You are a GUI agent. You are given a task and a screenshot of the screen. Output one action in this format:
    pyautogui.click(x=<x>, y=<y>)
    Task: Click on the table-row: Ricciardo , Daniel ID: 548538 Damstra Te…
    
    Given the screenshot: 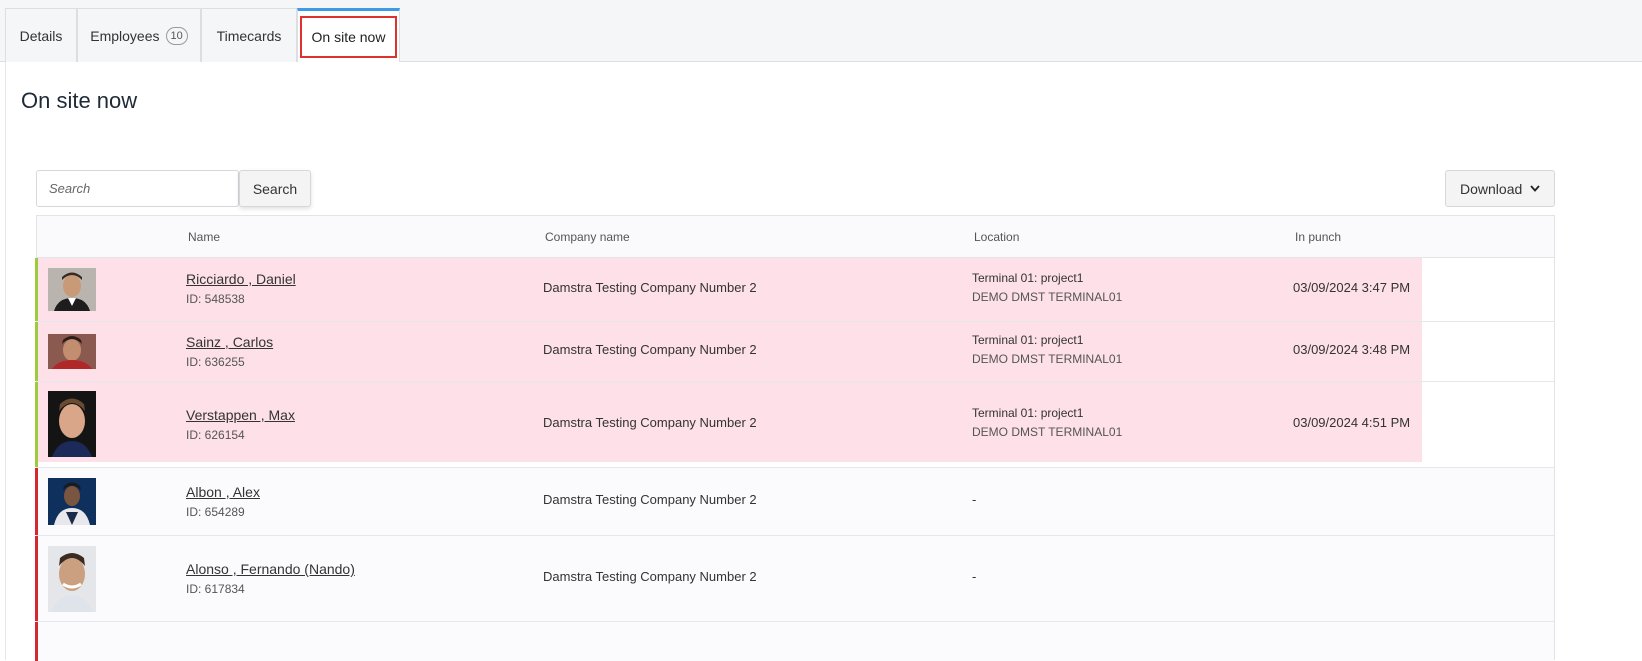 What is the action you would take?
    pyautogui.click(x=794, y=290)
    